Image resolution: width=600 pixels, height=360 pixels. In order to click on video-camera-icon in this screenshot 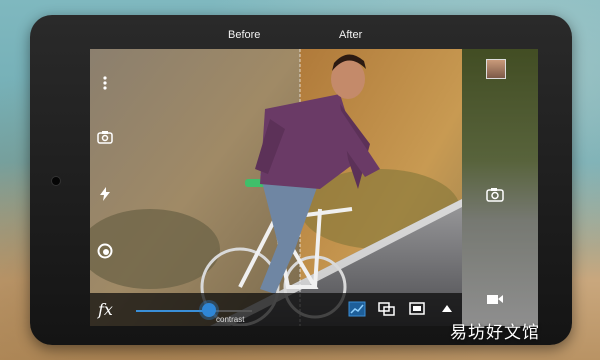, I will do `click(495, 301)`.